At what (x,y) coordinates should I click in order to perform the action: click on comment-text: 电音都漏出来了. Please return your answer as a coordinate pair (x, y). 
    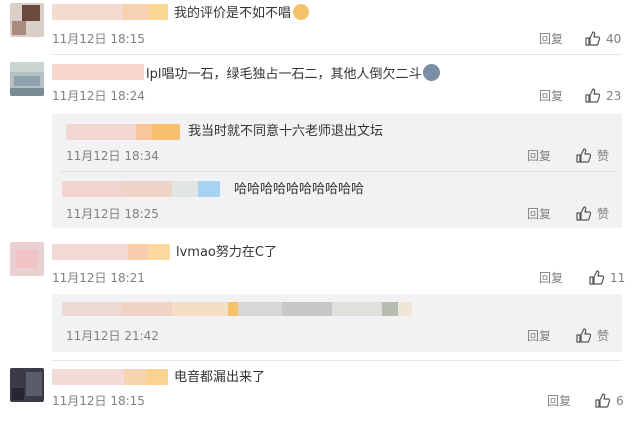
    Looking at the image, I should click on (220, 377).